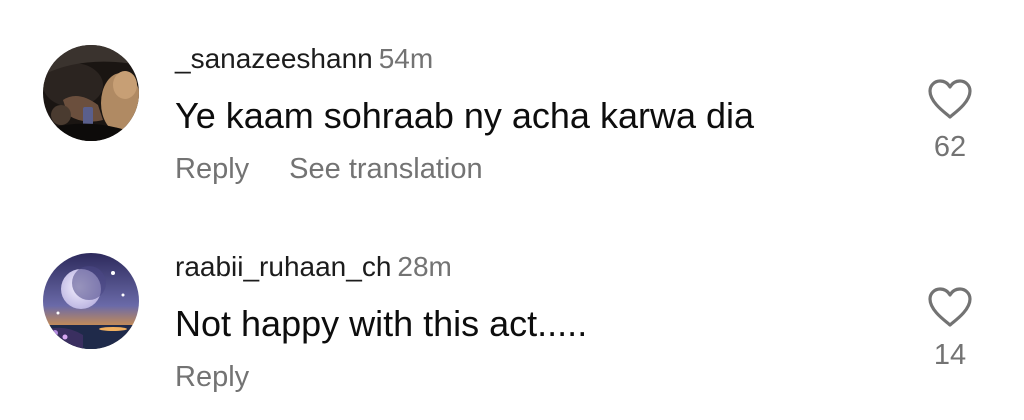 Image resolution: width=1024 pixels, height=420 pixels. What do you see at coordinates (950, 121) in the screenshot?
I see `like-control: 62` at bounding box center [950, 121].